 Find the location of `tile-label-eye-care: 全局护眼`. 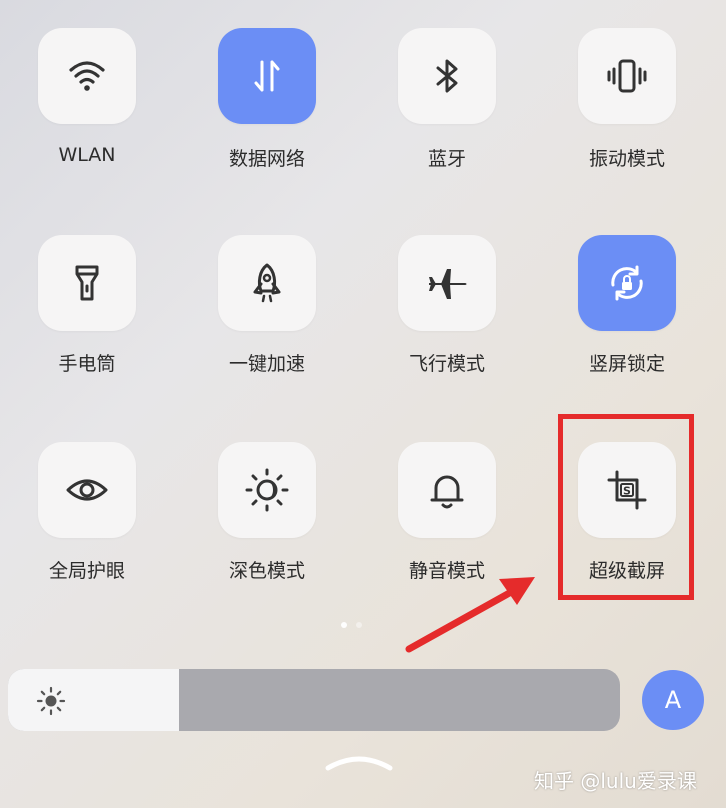

tile-label-eye-care: 全局护眼 is located at coordinates (86, 571).